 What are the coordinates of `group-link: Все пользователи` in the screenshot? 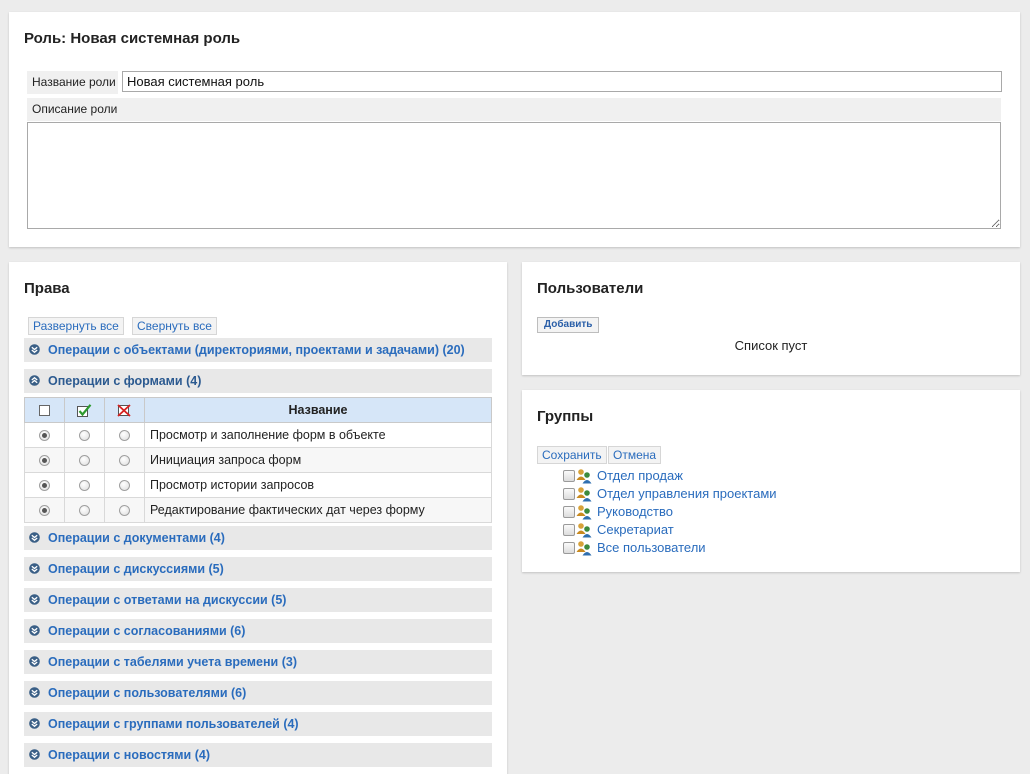 It's located at (651, 547).